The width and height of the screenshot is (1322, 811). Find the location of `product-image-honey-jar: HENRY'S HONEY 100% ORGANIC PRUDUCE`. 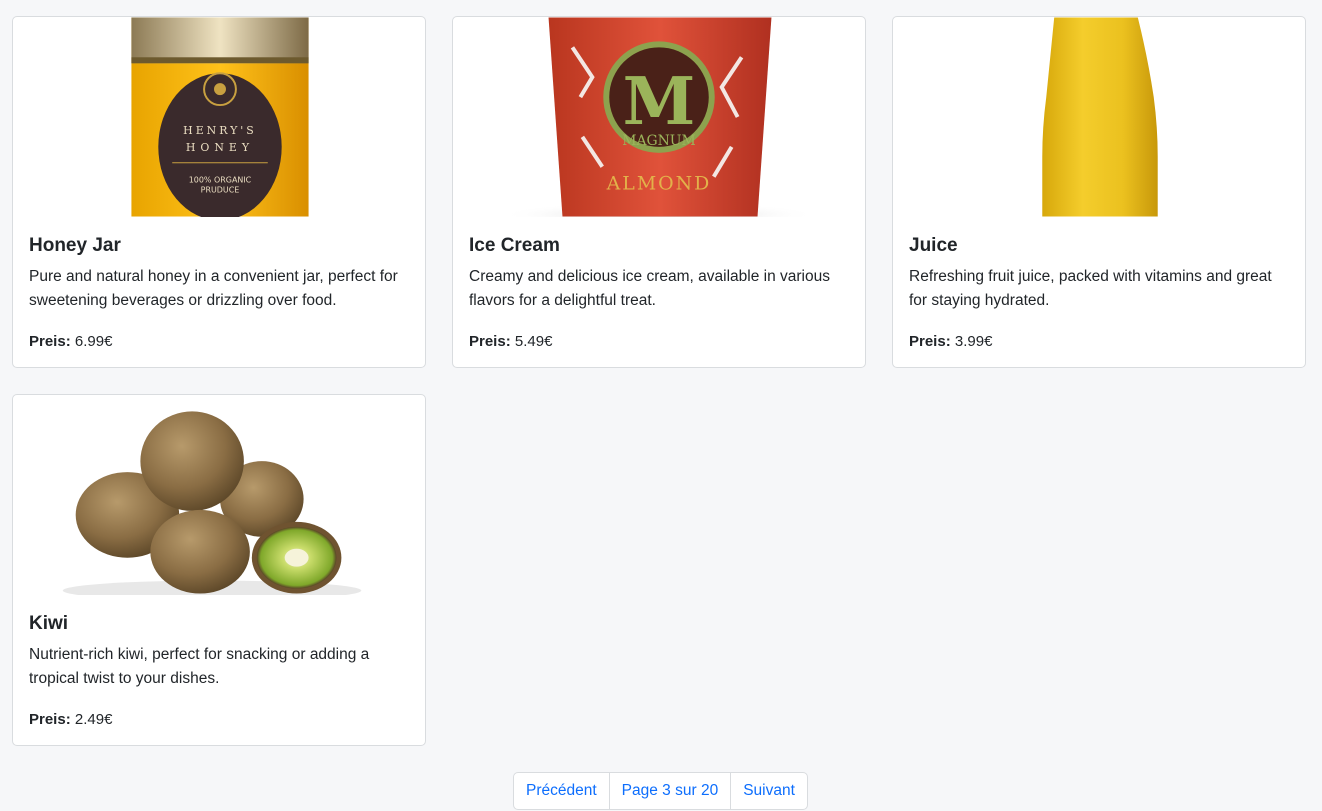

product-image-honey-jar: HENRY'S HONEY 100% ORGANIC PRUDUCE is located at coordinates (219, 117).